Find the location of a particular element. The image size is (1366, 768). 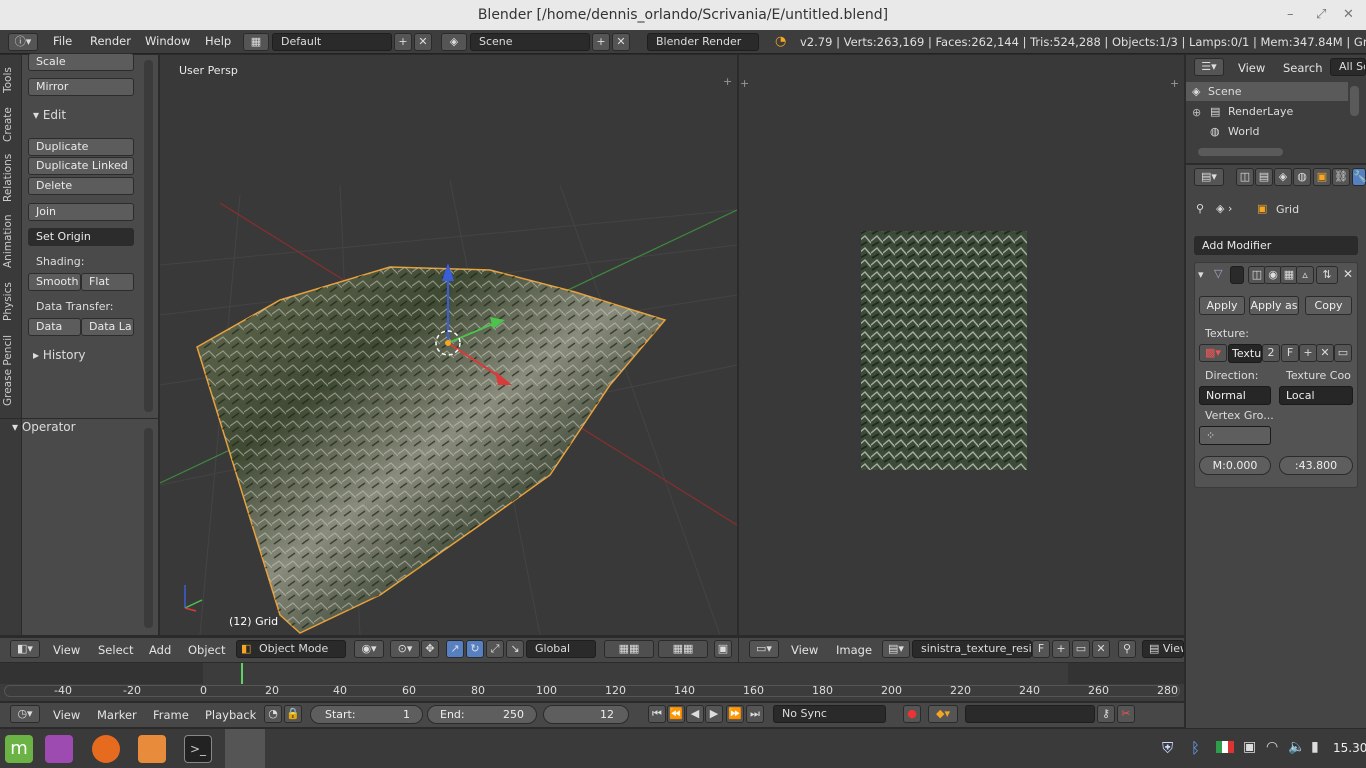

insert-keyframe-icon: ⚷ is located at coordinates (1106, 714).